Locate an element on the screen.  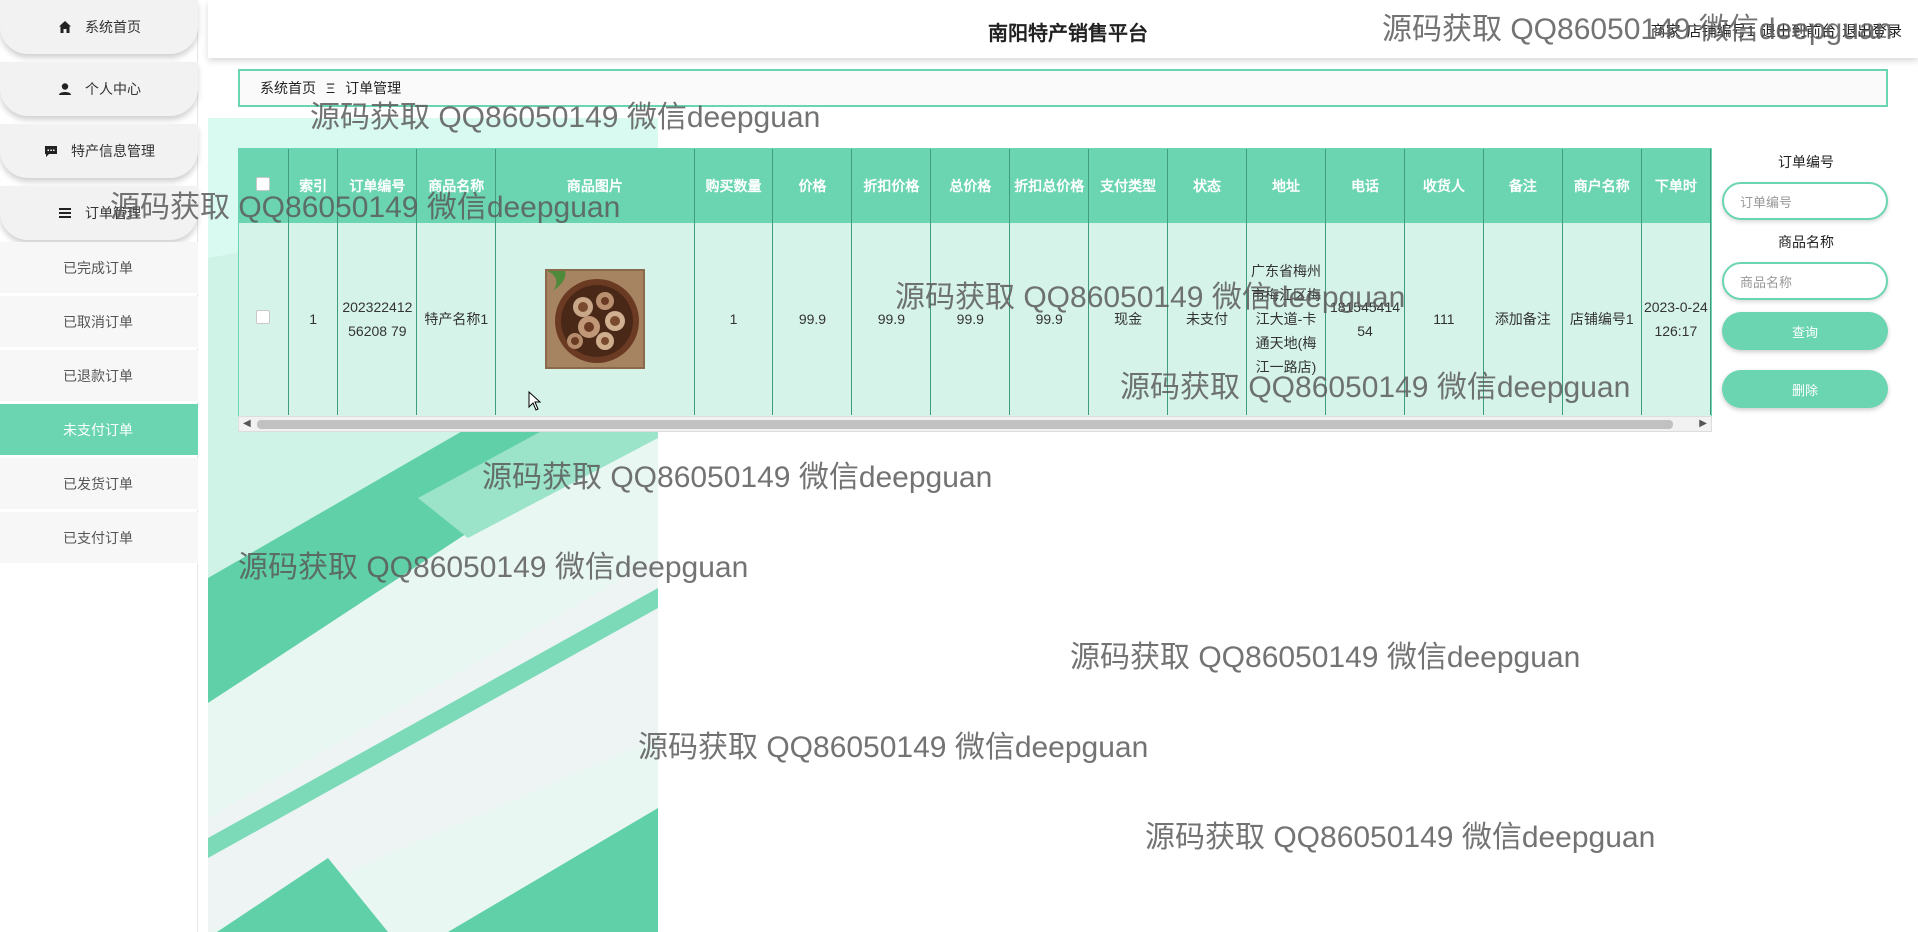
sub-item-unpaid: 未支付订单 is located at coordinates (99, 430).